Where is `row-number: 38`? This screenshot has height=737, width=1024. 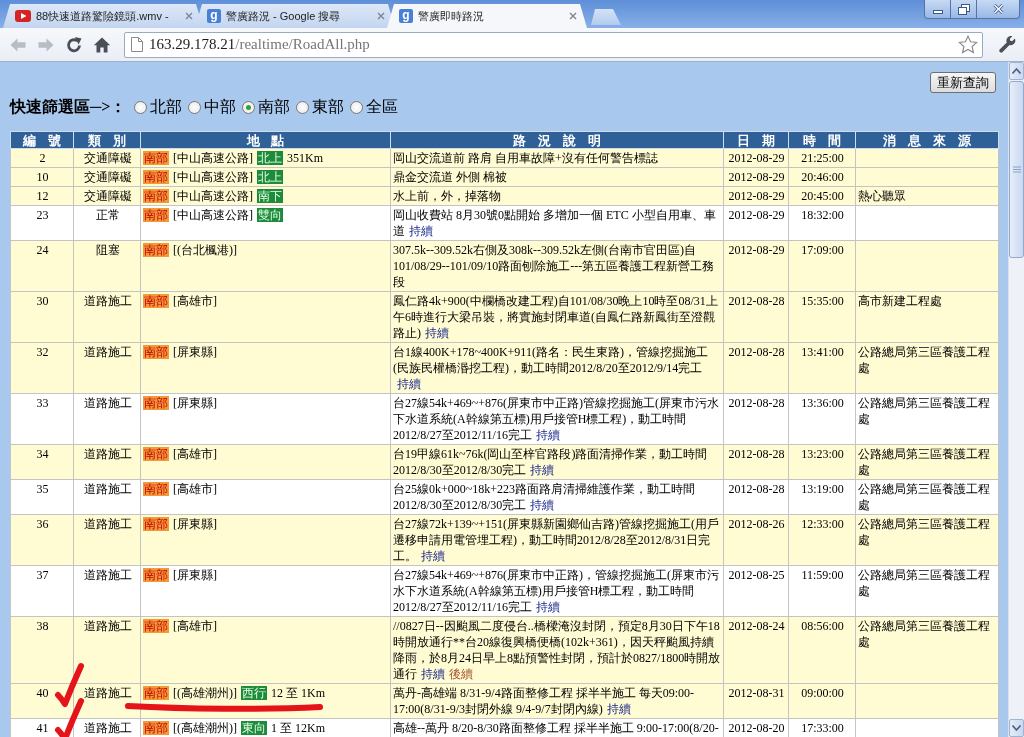 row-number: 38 is located at coordinates (42, 626).